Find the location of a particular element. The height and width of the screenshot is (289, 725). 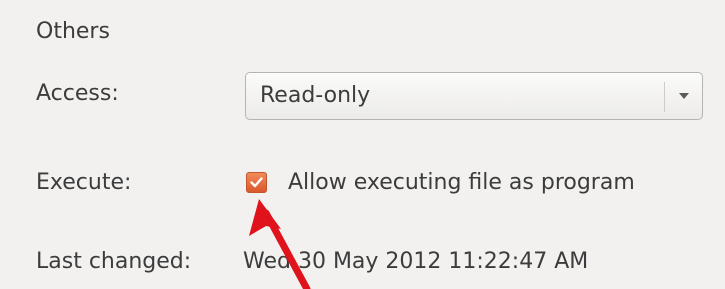

access-dropdown-value: Read-only is located at coordinates (315, 95).